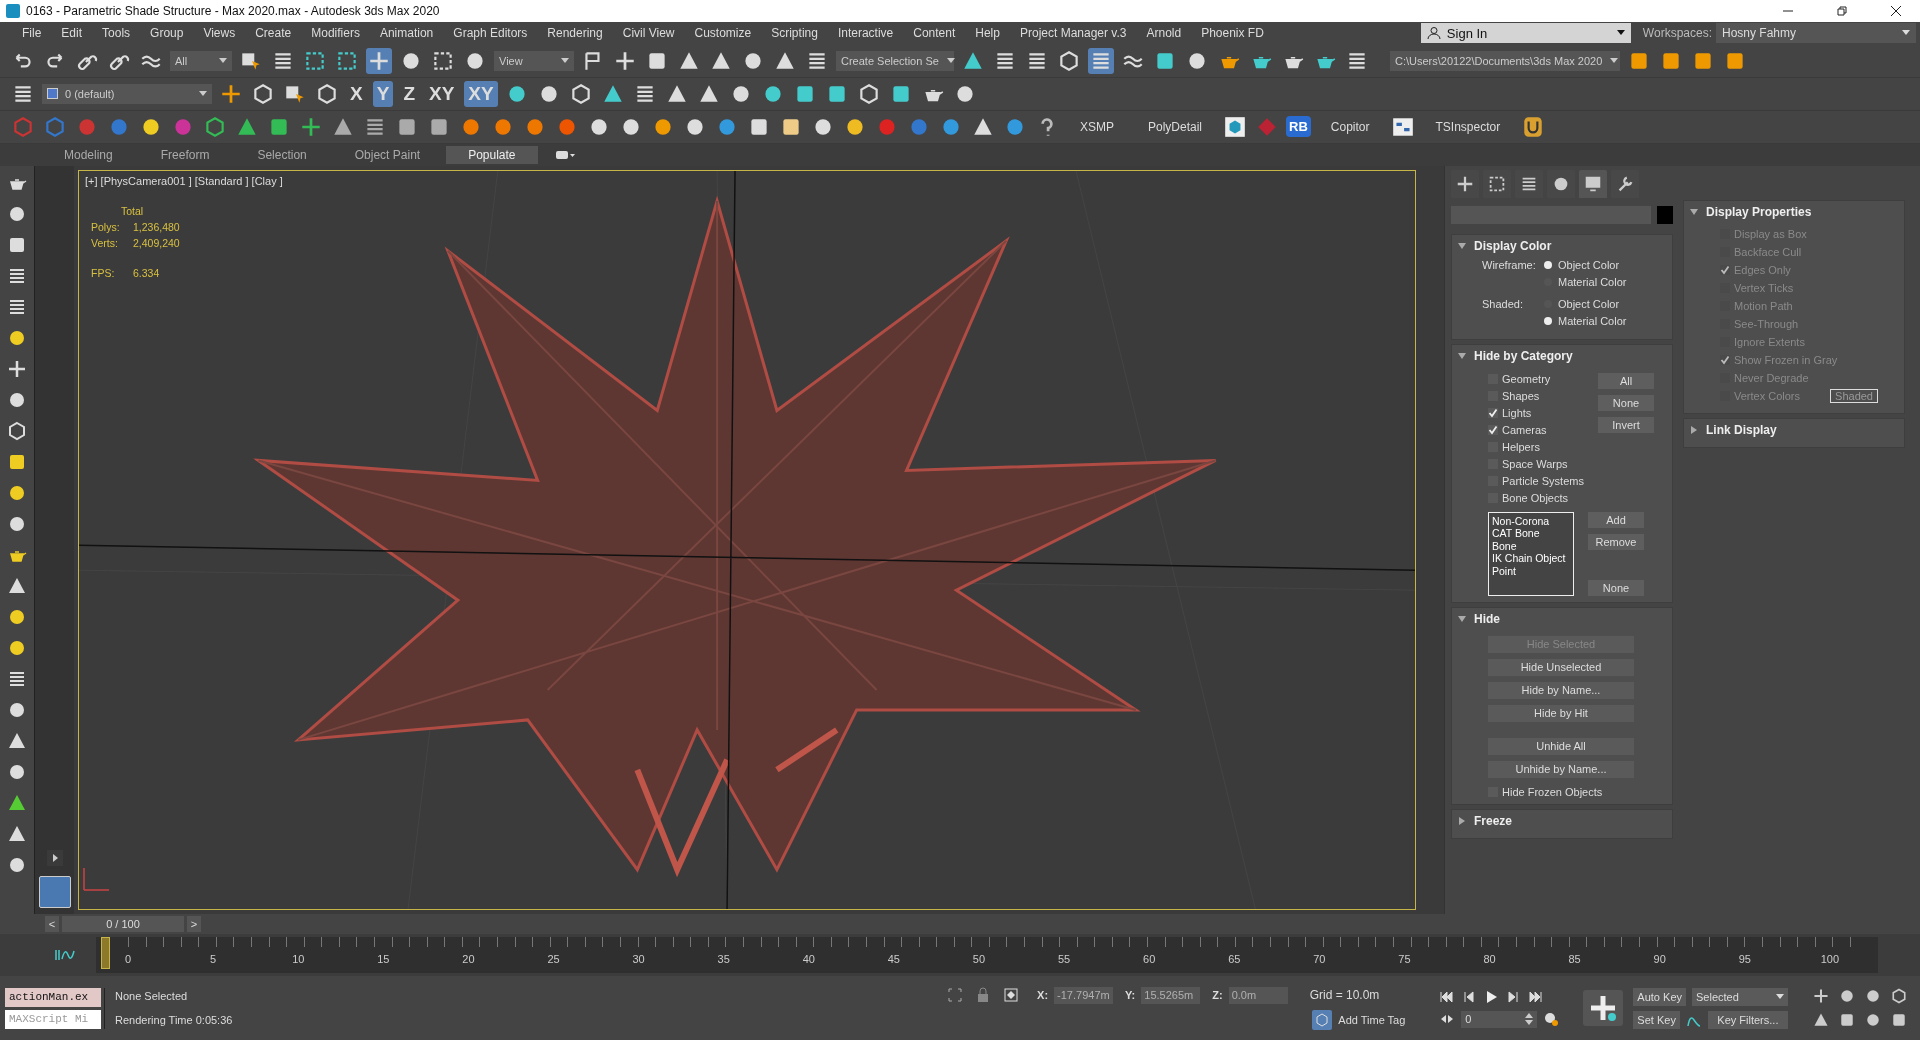 This screenshot has width=1920, height=1040. I want to click on hide-button: Hide Unselected, so click(1561, 667).